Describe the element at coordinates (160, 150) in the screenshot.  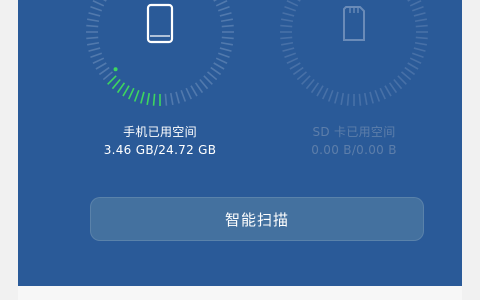
I see `phone-storage-value: 3.46 GB/24.72 GB` at that location.